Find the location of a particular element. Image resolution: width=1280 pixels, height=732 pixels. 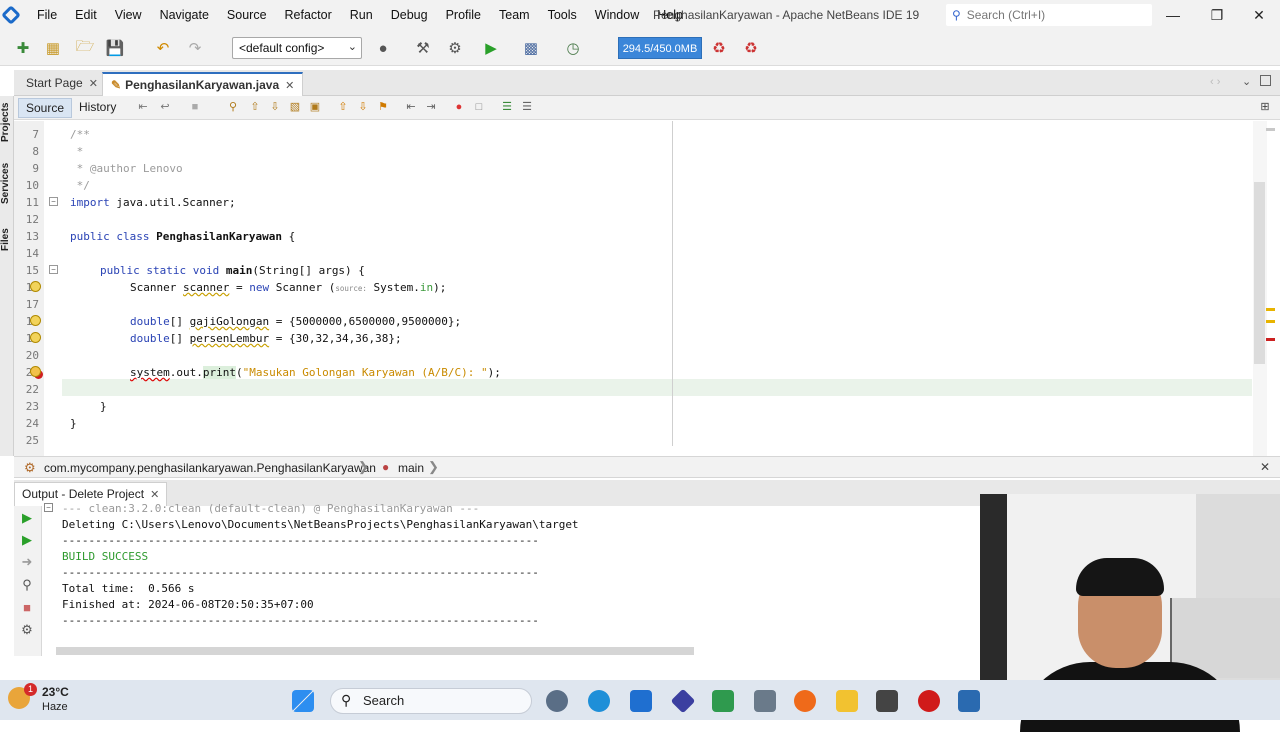

next-bookmark-icon: ⇩ is located at coordinates (363, 107).